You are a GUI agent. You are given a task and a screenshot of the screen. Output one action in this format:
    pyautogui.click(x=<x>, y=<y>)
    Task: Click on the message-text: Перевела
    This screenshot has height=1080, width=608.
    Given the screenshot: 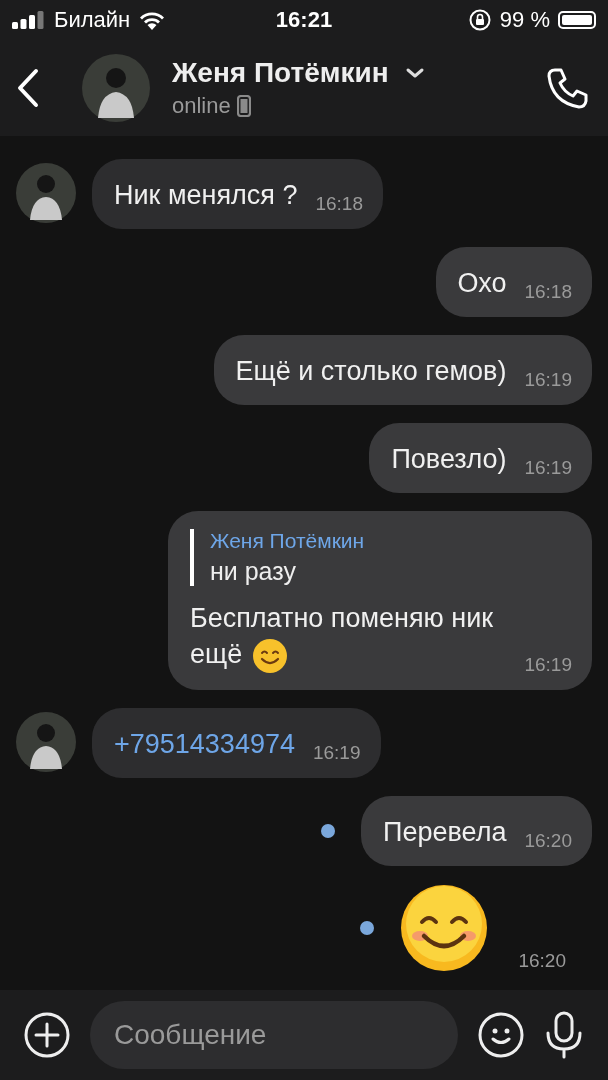 What is the action you would take?
    pyautogui.click(x=445, y=832)
    